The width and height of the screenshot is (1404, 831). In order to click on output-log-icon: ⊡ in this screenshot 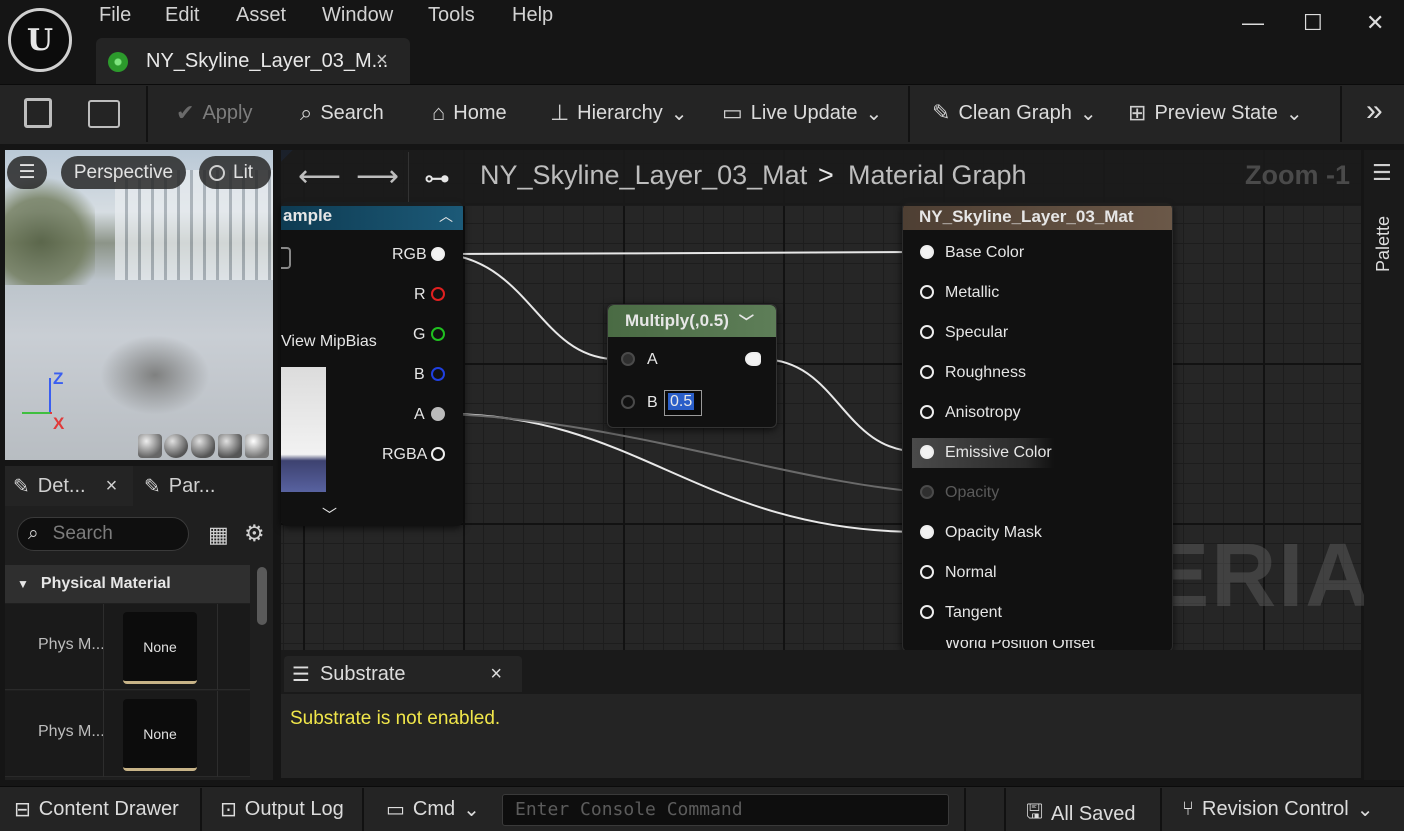, I will do `click(228, 810)`.